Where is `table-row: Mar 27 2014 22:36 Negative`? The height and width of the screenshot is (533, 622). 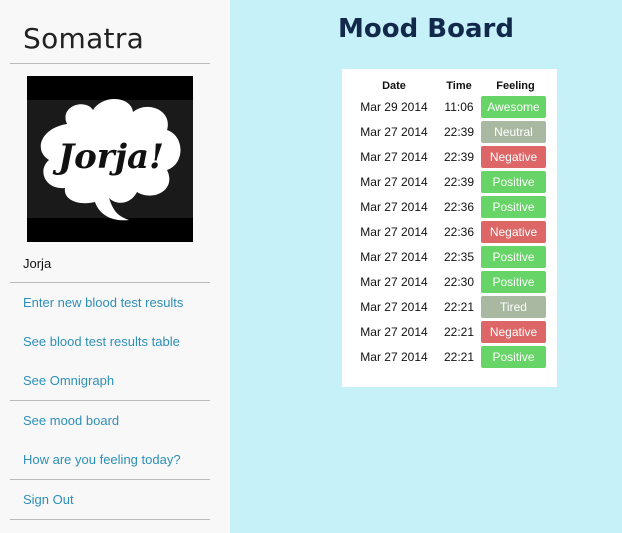 table-row: Mar 27 2014 22:36 Negative is located at coordinates (450, 231).